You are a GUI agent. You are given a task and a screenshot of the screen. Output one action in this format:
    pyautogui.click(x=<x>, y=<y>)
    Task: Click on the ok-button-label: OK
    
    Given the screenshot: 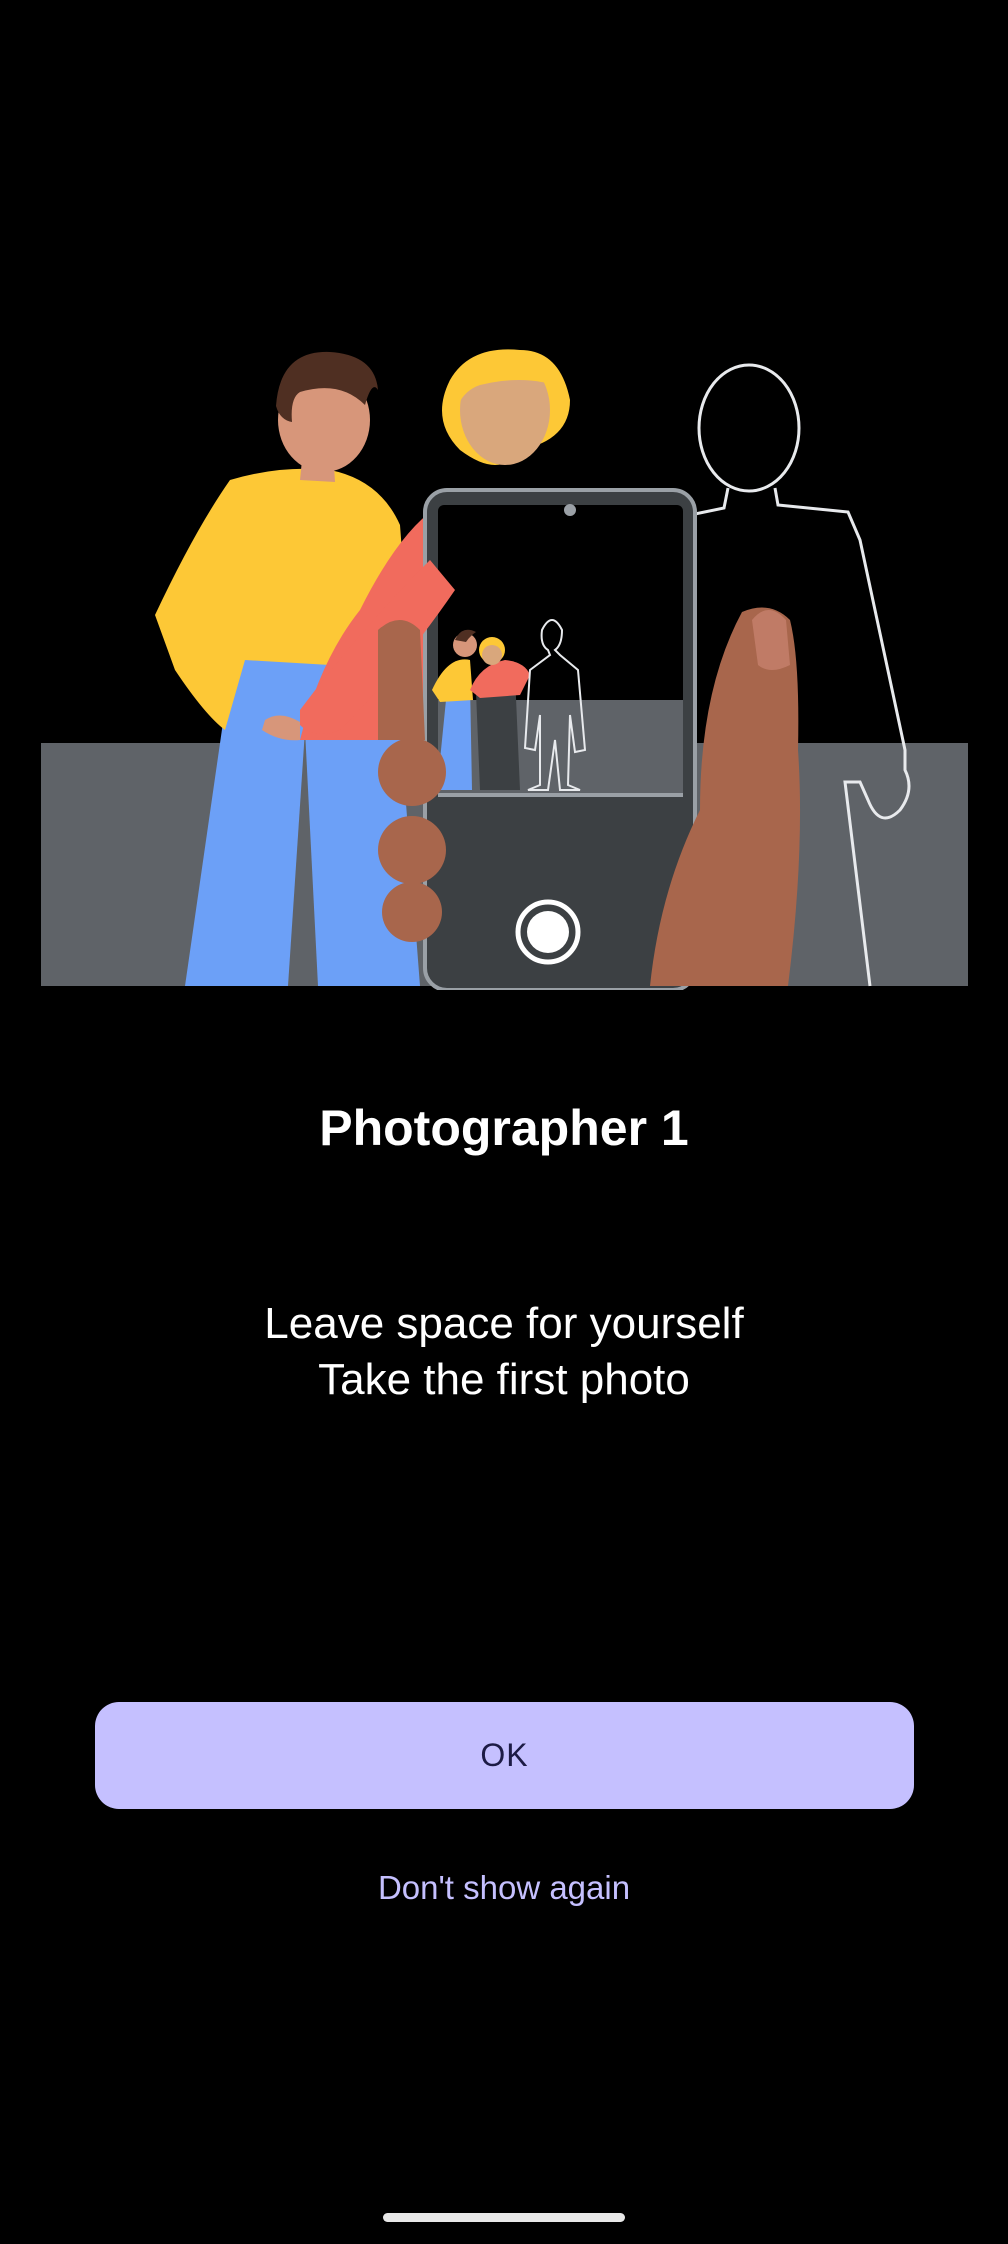 What is the action you would take?
    pyautogui.click(x=504, y=1755)
    